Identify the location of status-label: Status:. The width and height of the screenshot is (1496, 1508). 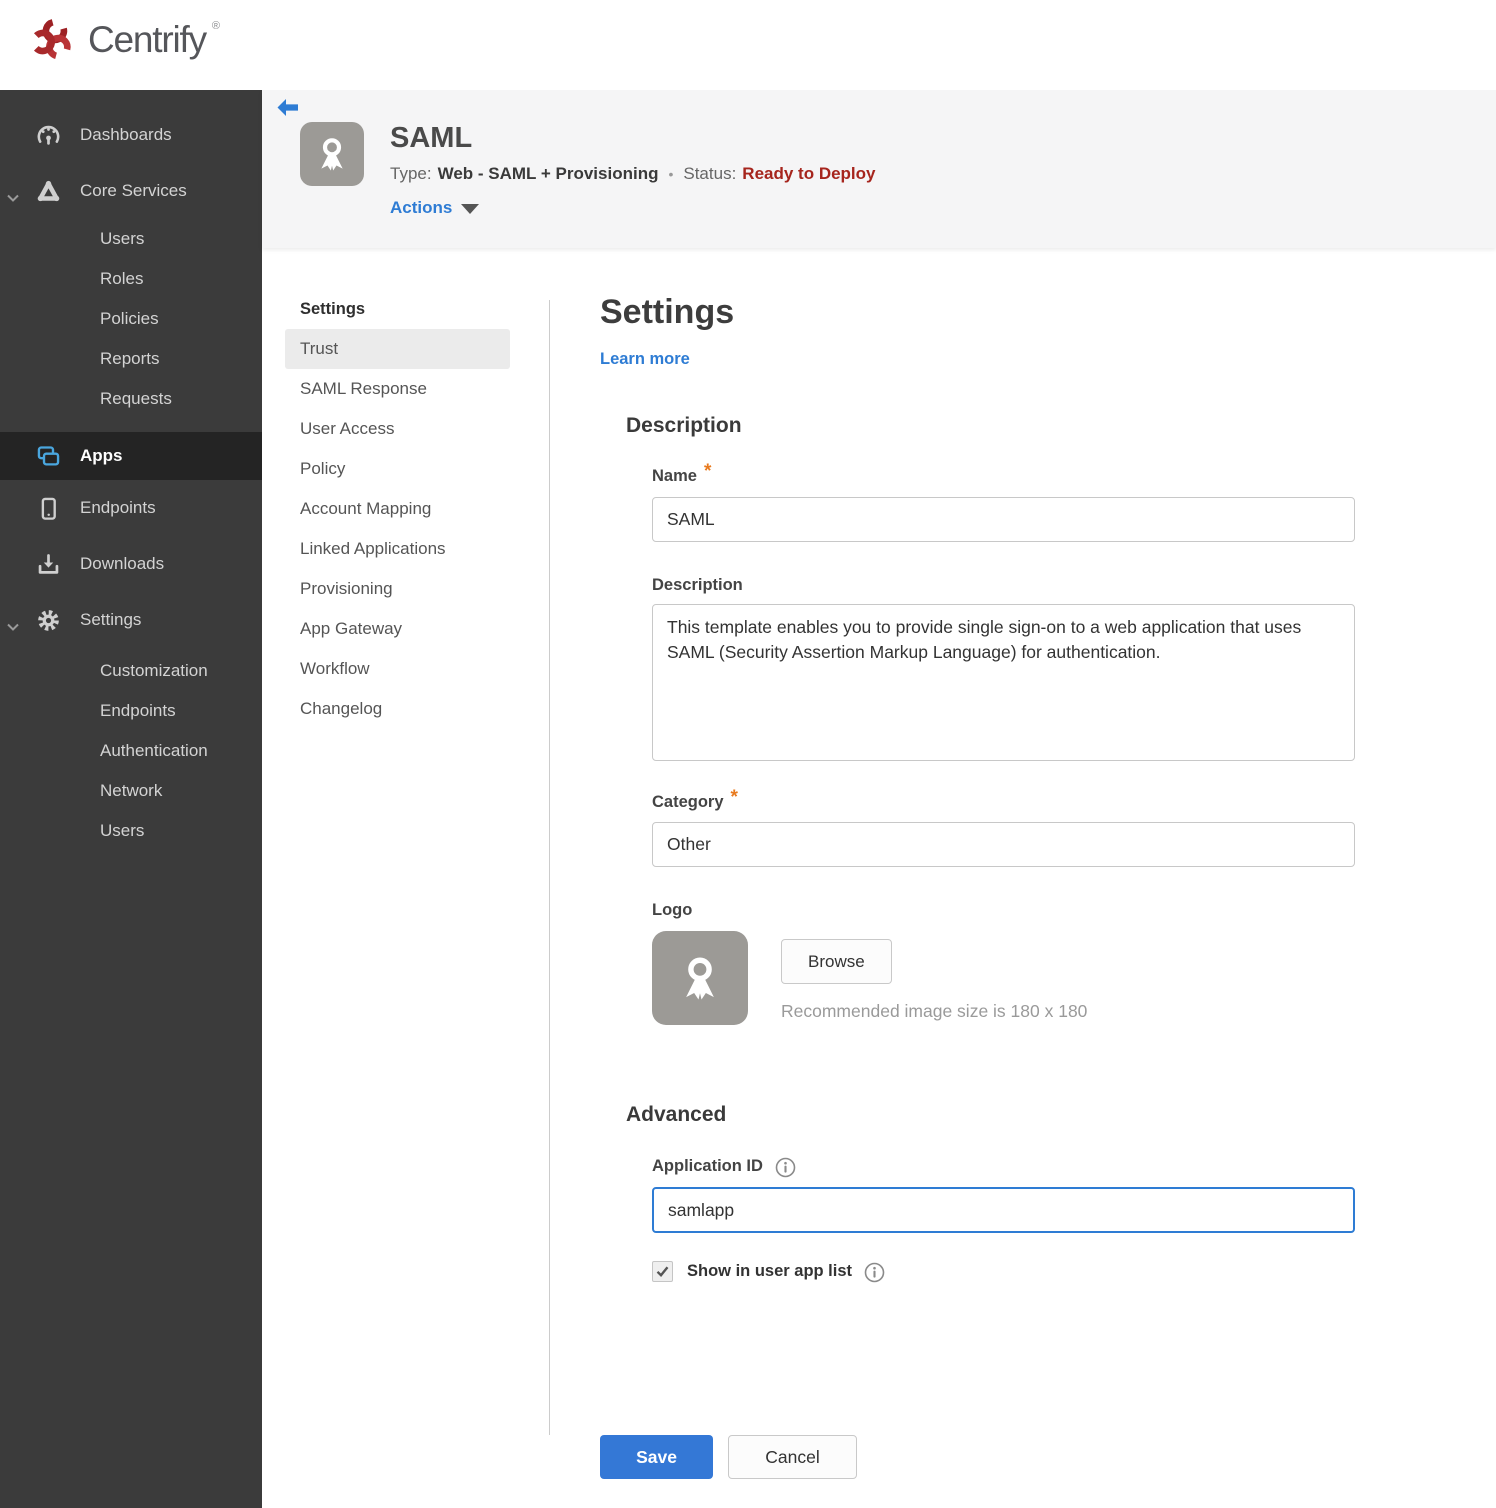
(710, 173).